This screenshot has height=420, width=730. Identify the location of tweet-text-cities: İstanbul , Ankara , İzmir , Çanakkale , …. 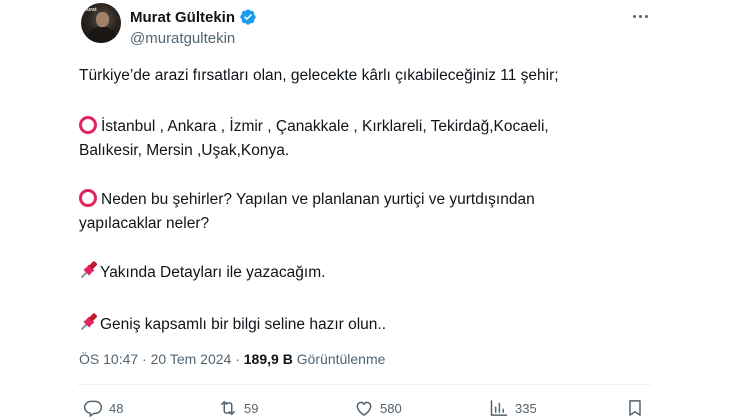
(359, 139).